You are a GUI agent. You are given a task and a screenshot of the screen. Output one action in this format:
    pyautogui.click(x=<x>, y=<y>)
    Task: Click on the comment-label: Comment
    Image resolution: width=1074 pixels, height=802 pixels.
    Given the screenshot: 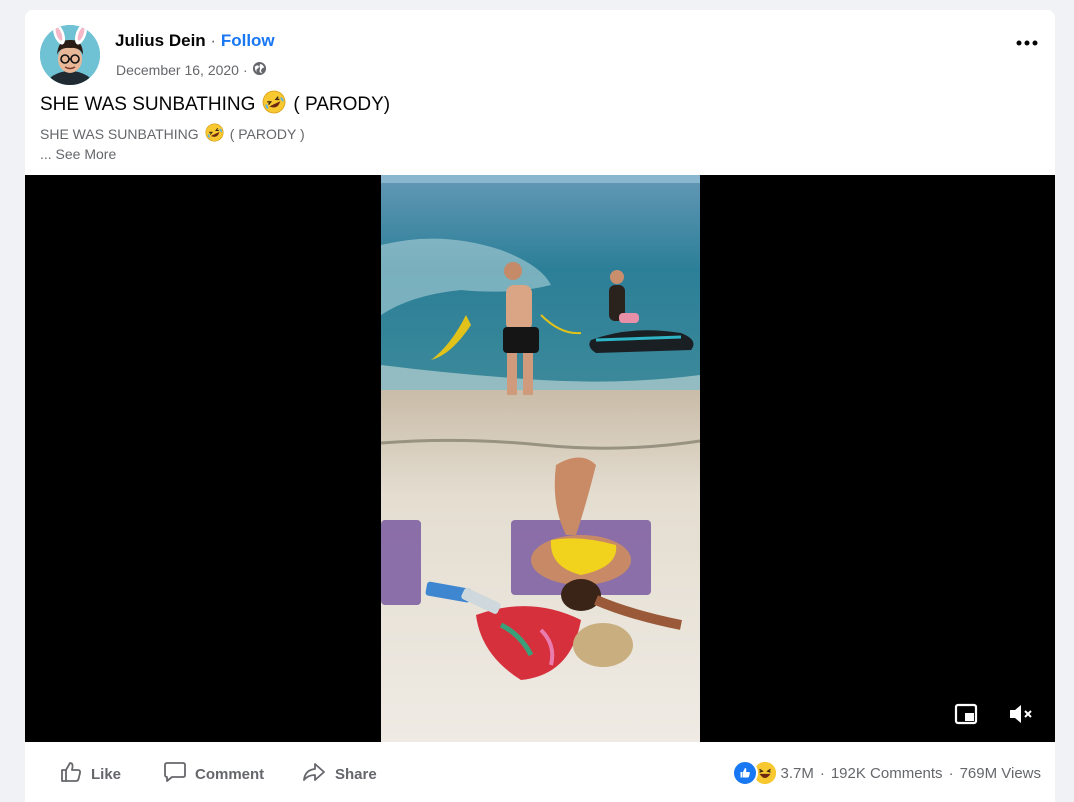 What is the action you would take?
    pyautogui.click(x=230, y=774)
    